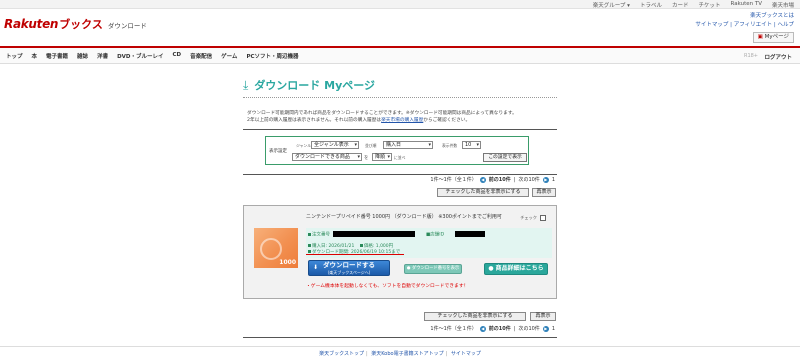 The height and width of the screenshot is (364, 800). I want to click on site-logo: Rakuten ブックス ダウンロード, so click(75, 24).